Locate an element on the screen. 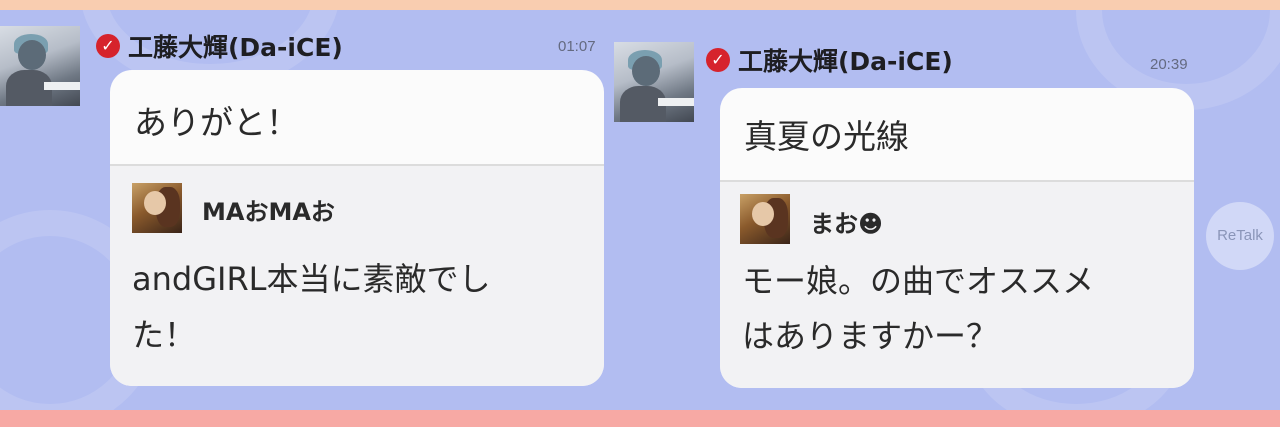  post-time: 20:39 is located at coordinates (1169, 64).